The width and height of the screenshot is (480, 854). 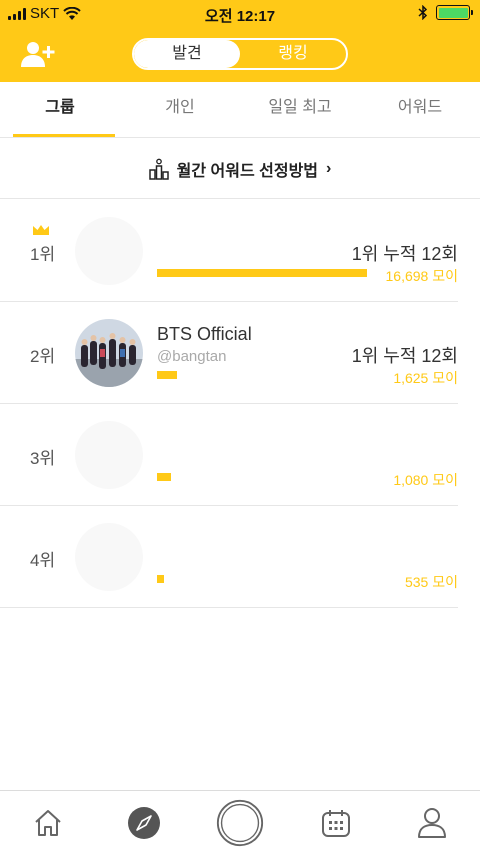 I want to click on rank-label: 1위, so click(x=43, y=254).